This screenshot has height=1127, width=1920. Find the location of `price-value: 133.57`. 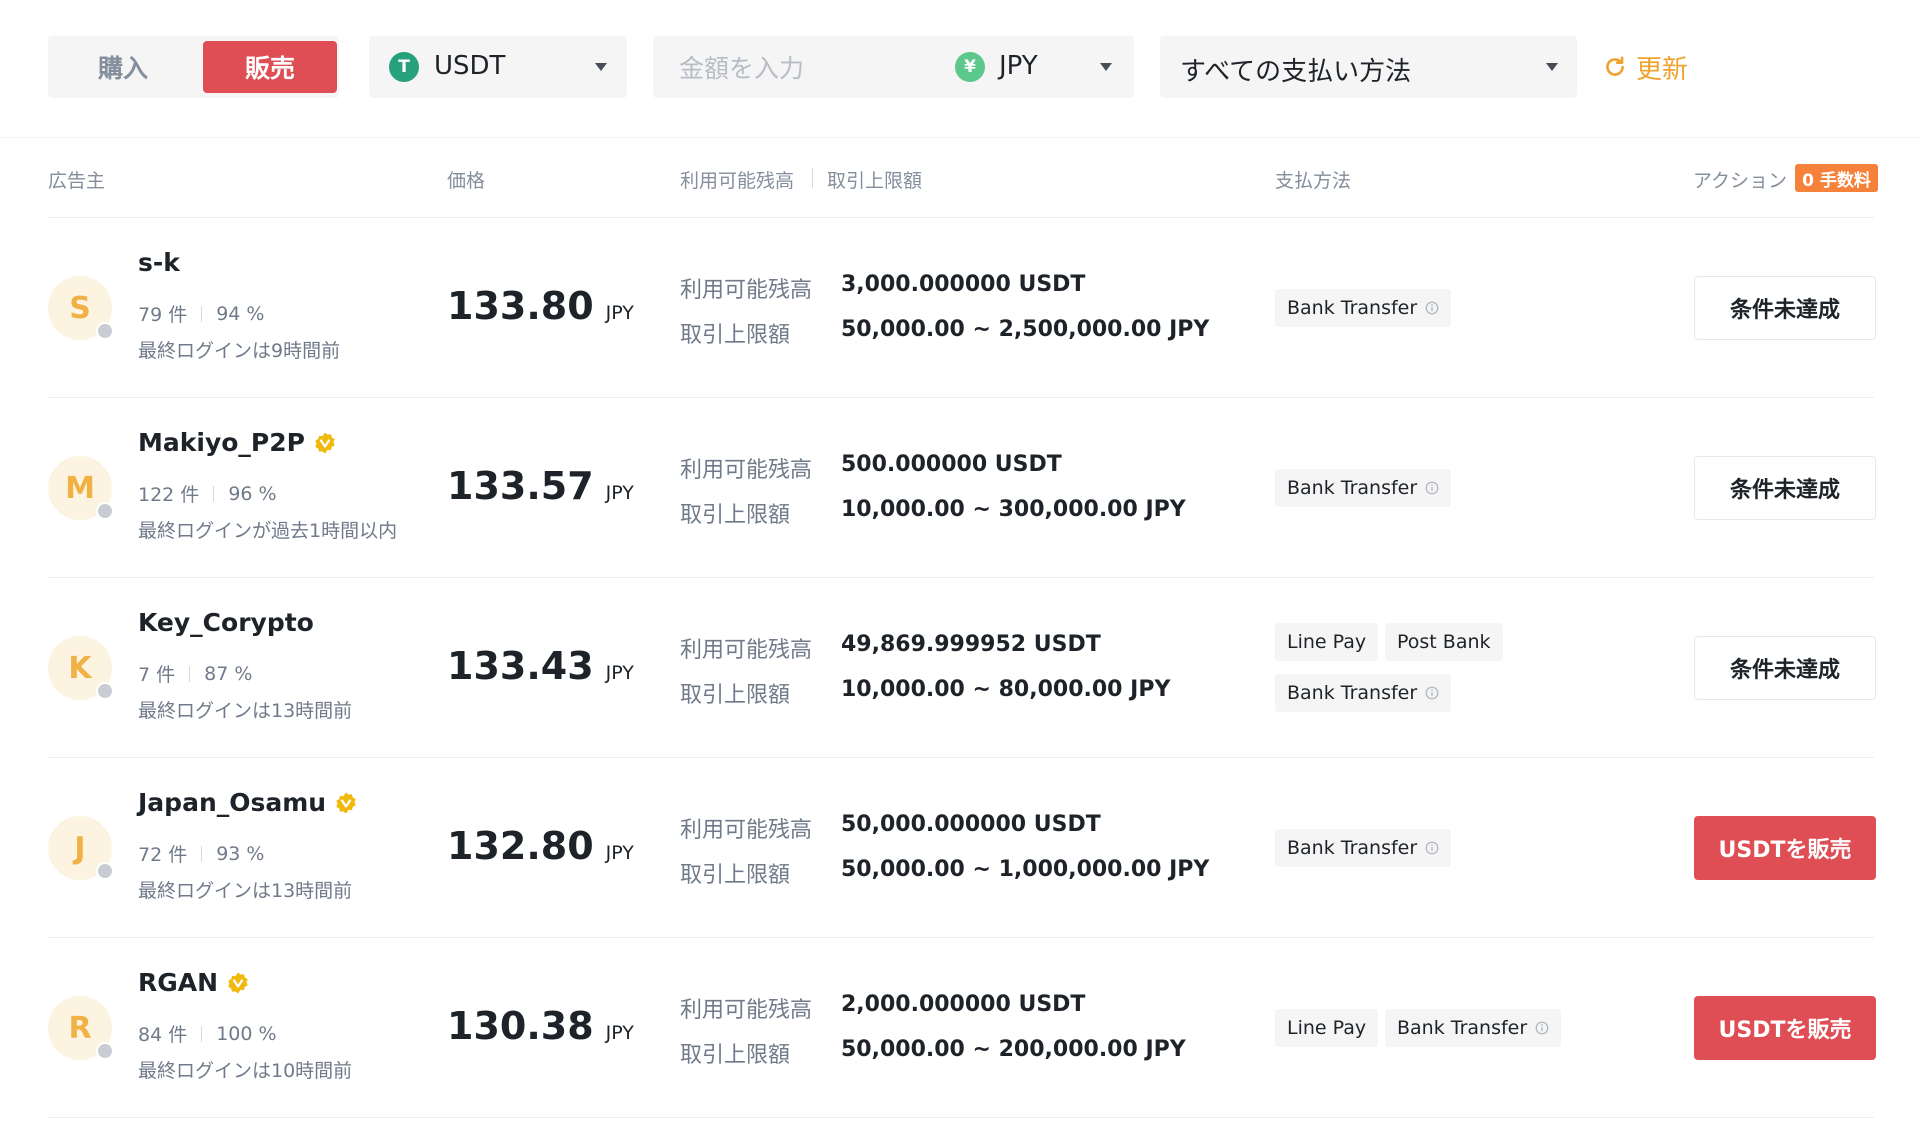

price-value: 133.57 is located at coordinates (520, 486).